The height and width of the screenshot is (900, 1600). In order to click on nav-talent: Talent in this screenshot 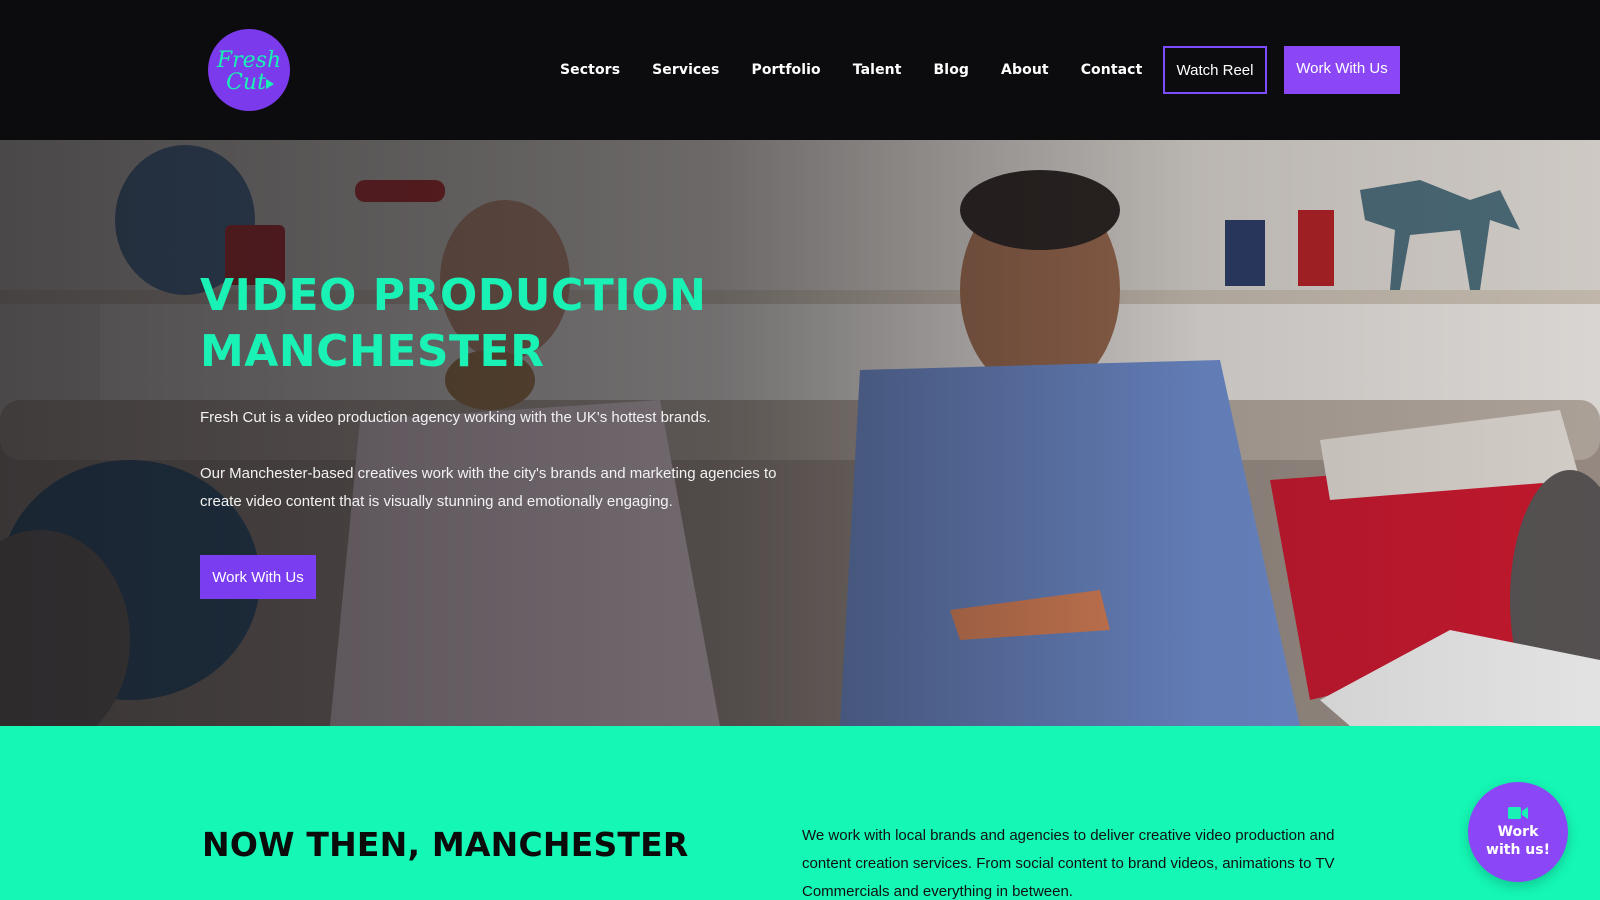, I will do `click(877, 70)`.